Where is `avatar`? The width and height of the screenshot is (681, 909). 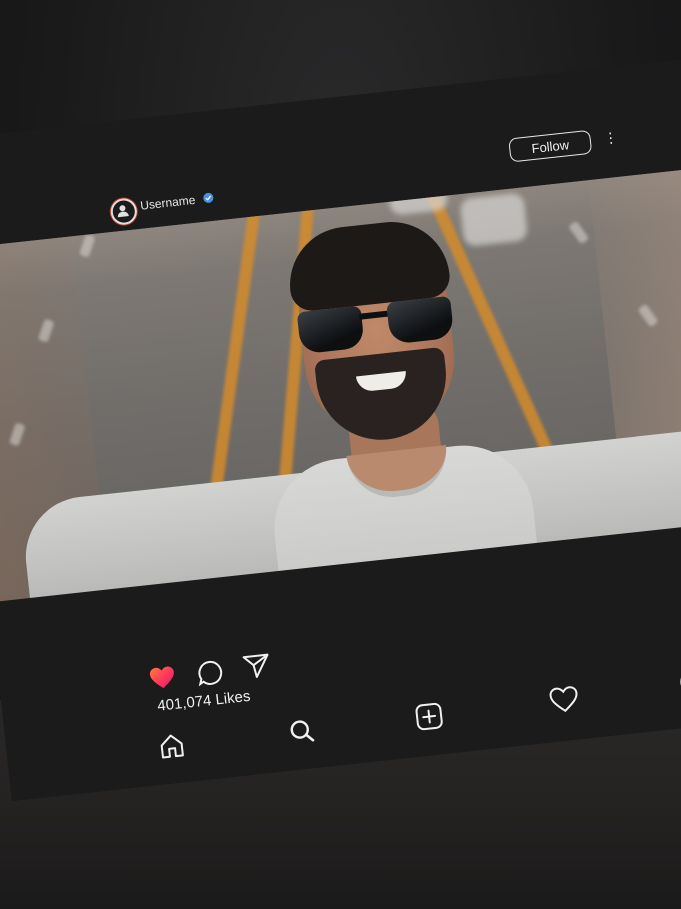
avatar is located at coordinates (124, 211).